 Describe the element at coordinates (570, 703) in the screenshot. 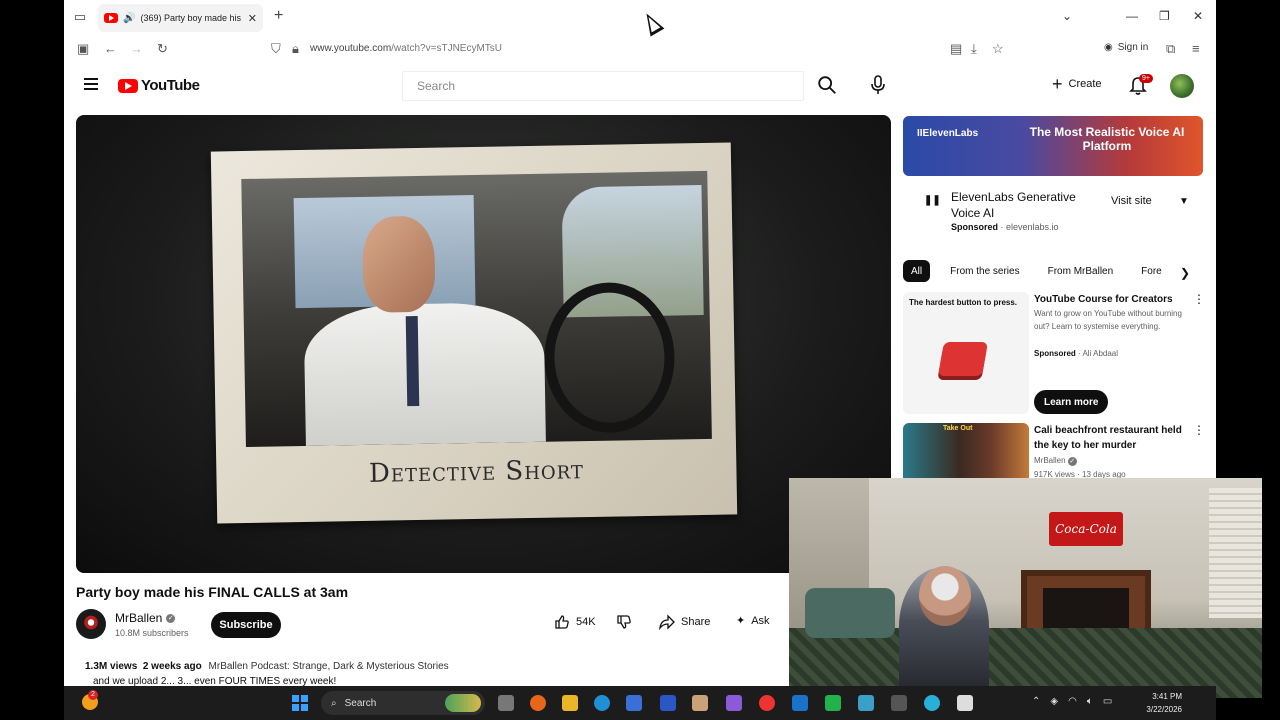

I see `file-explorer-icon` at that location.